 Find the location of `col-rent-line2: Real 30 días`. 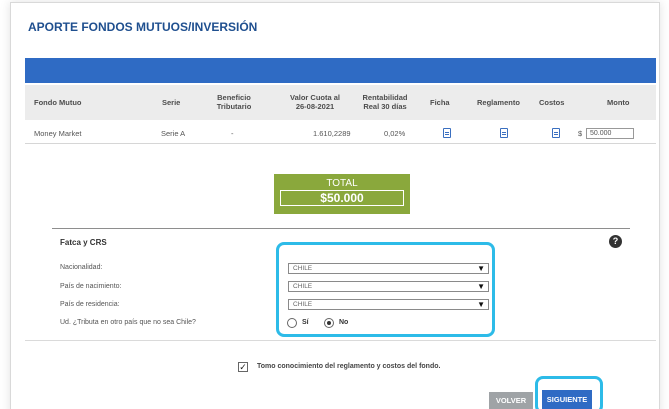

col-rent-line2: Real 30 días is located at coordinates (385, 106).